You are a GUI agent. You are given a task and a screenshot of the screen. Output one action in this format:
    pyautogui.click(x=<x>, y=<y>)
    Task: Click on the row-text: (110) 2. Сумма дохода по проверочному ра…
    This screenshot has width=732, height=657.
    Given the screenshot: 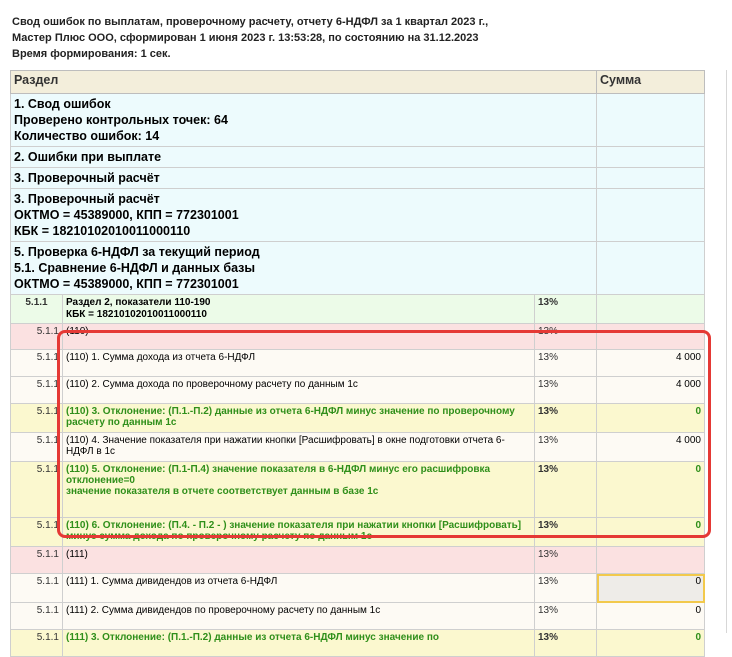 What is the action you would take?
    pyautogui.click(x=298, y=390)
    